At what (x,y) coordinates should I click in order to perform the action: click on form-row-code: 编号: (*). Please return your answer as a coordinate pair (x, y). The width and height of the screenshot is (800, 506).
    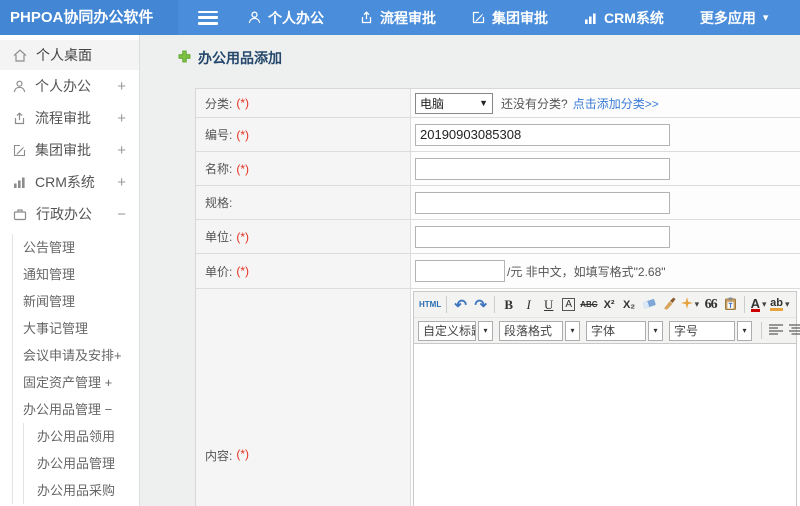
    Looking at the image, I should click on (498, 135).